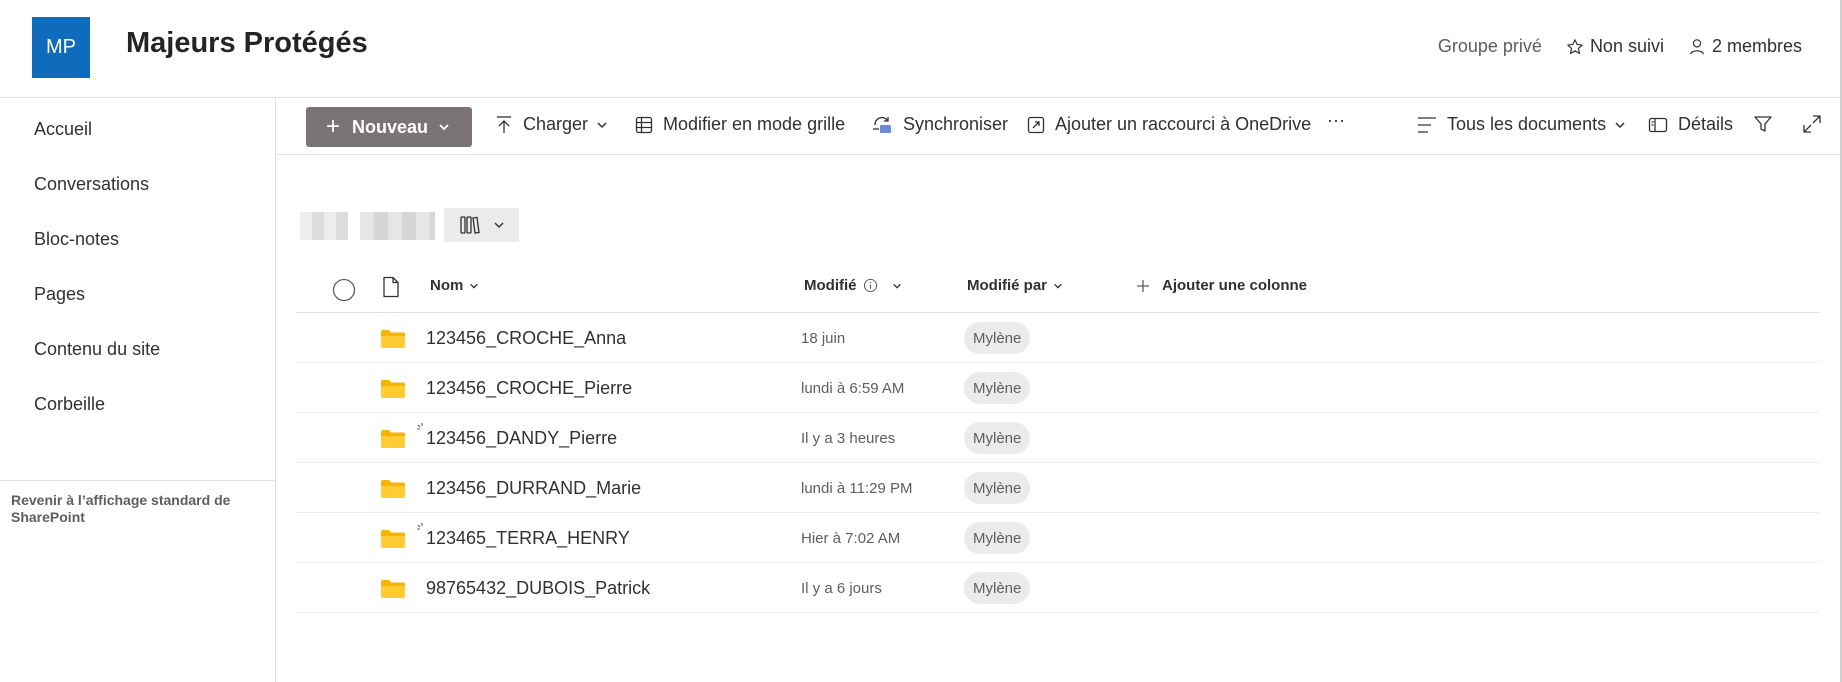 The image size is (1842, 682). I want to click on details-pane-icon, so click(1658, 124).